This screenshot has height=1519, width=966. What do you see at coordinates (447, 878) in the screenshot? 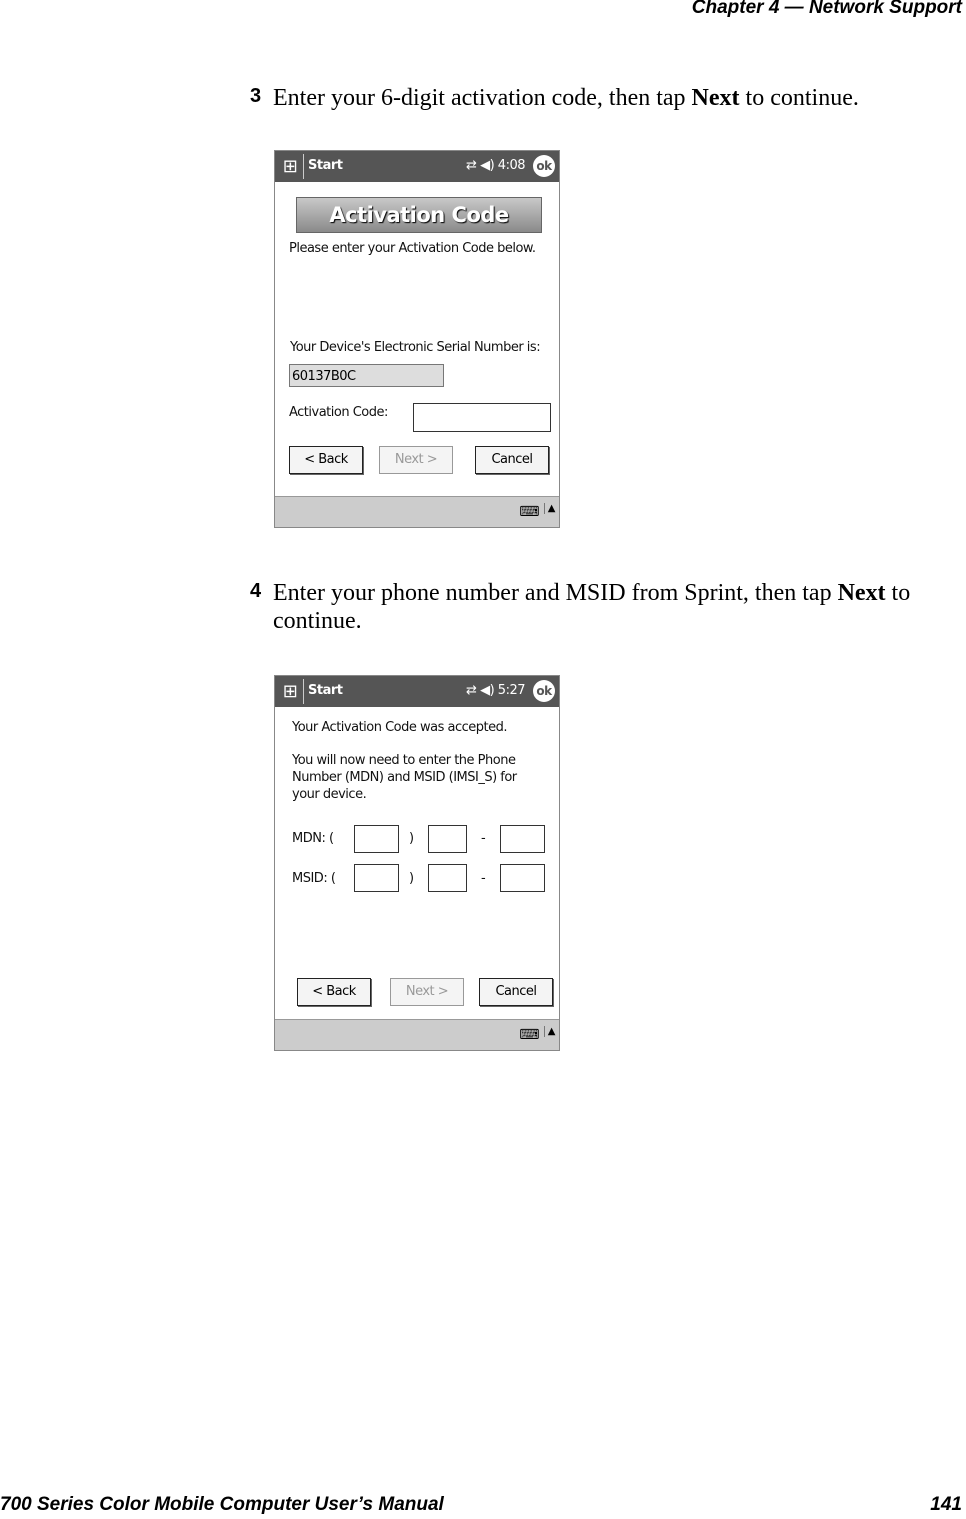
I see `msid-part2-input` at bounding box center [447, 878].